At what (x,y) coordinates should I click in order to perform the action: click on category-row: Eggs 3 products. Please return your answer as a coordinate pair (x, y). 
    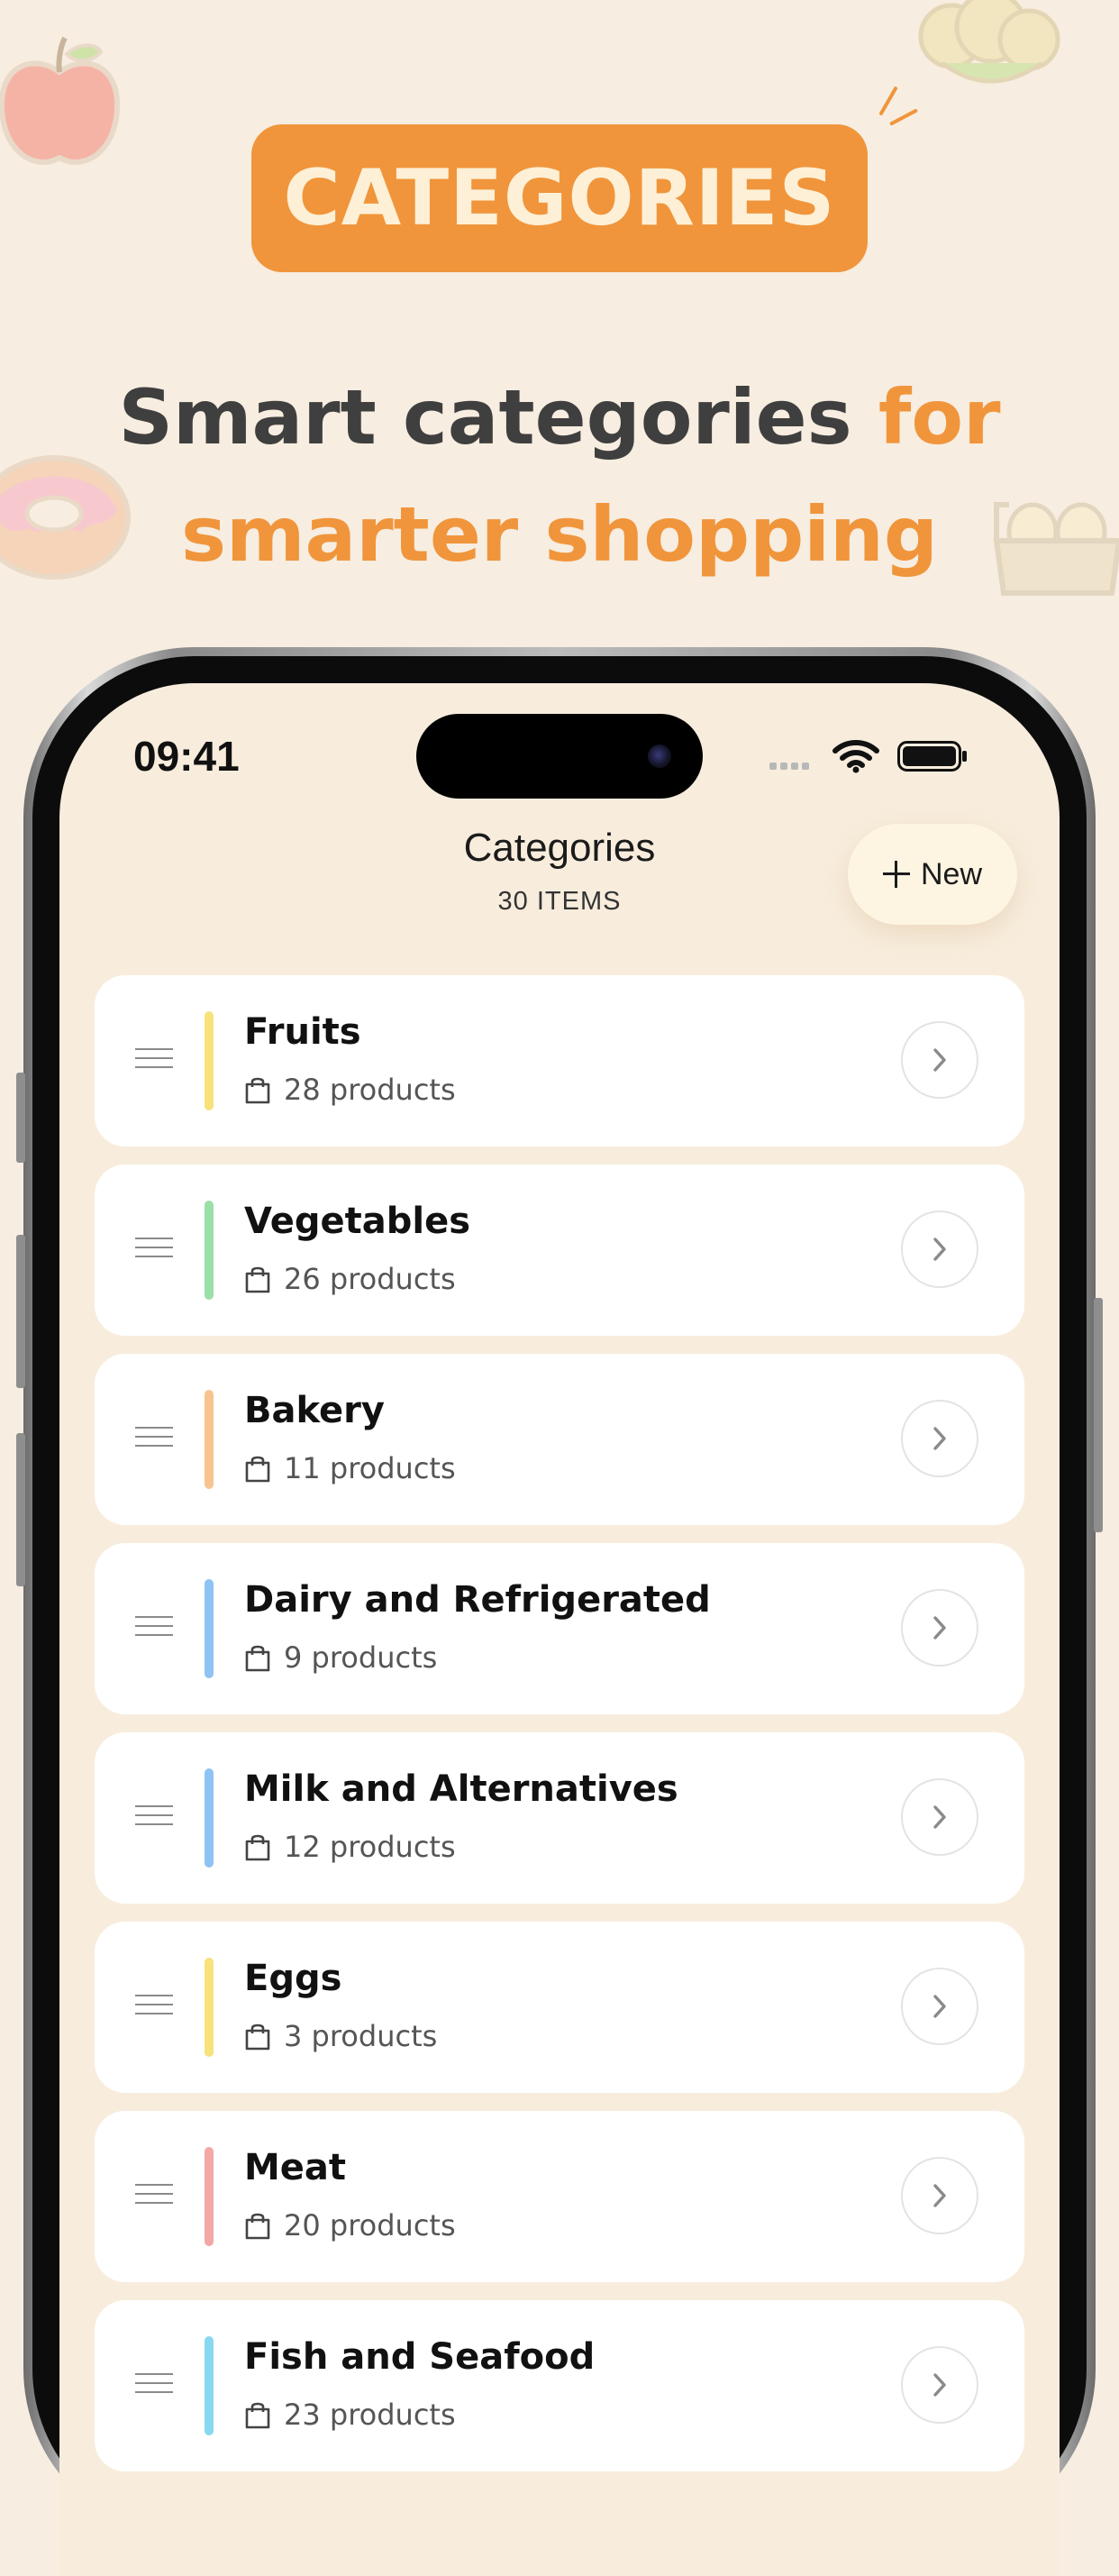
    Looking at the image, I should click on (559, 2007).